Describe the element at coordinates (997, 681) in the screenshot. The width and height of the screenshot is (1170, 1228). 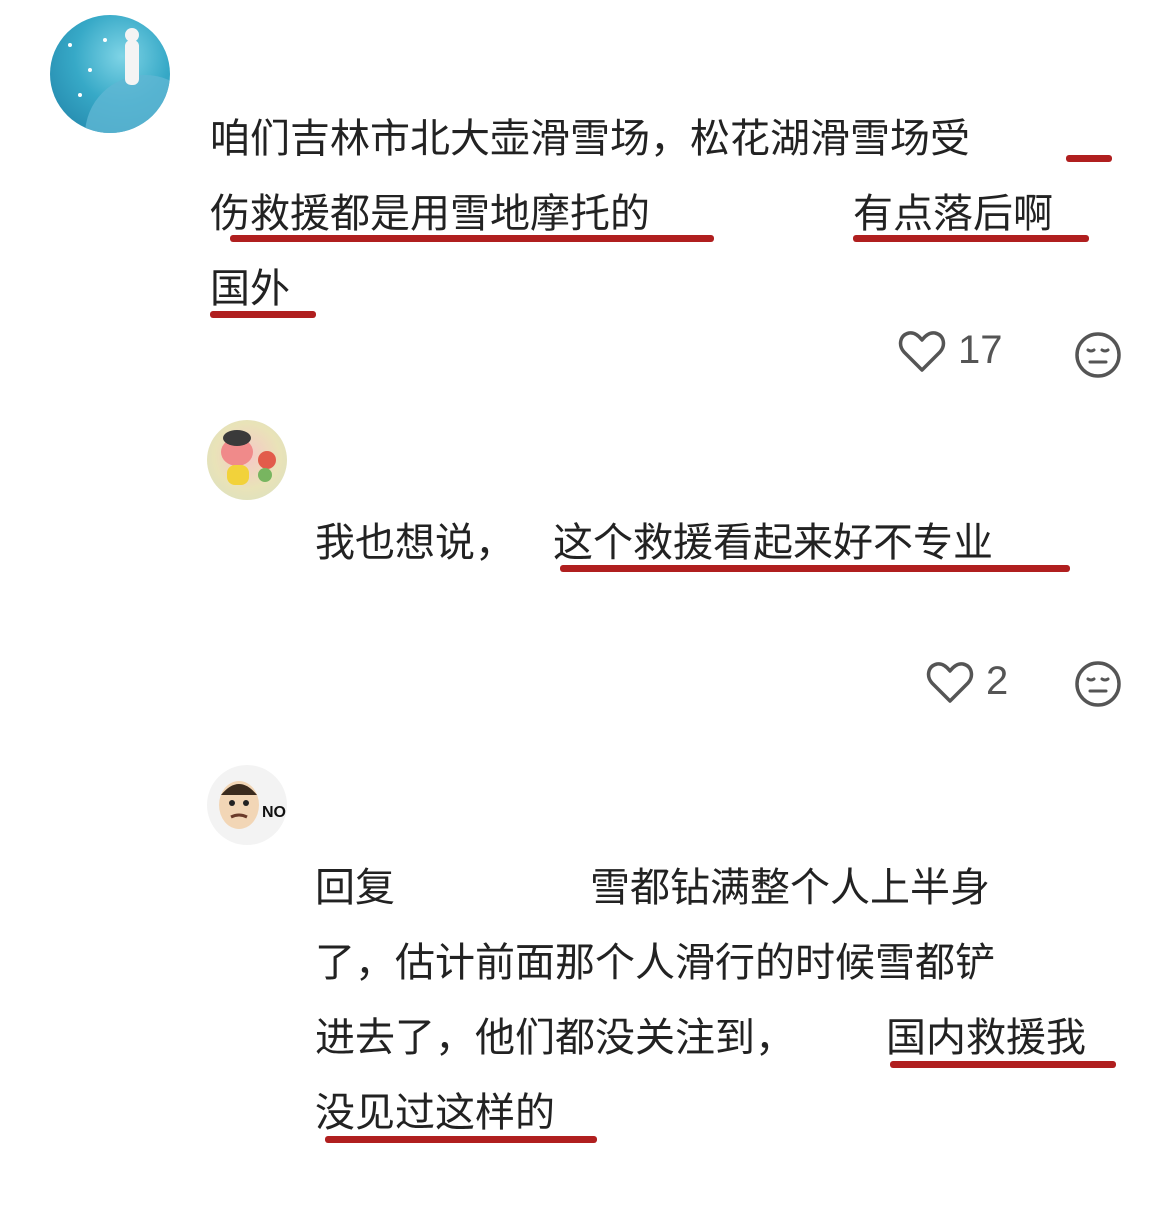
I see `like-count: 2` at that location.